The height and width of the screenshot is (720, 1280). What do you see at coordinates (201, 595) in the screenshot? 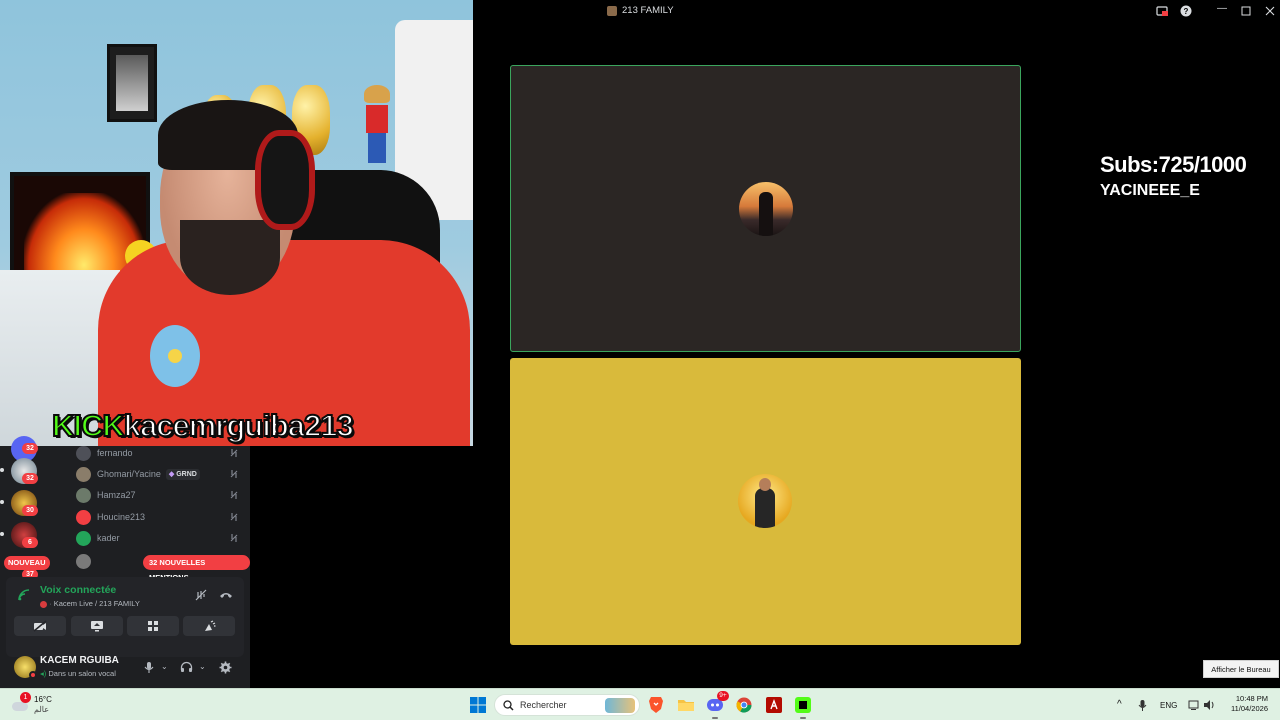
I see `noise-suppression-icon` at bounding box center [201, 595].